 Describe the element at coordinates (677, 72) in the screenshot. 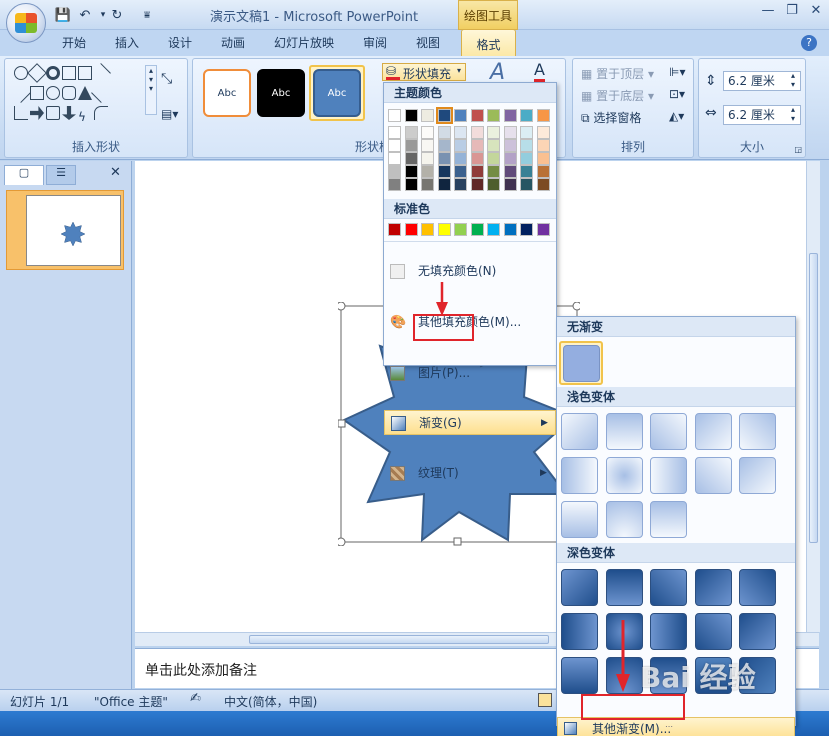

I see `align-icon: ⊫▾` at that location.